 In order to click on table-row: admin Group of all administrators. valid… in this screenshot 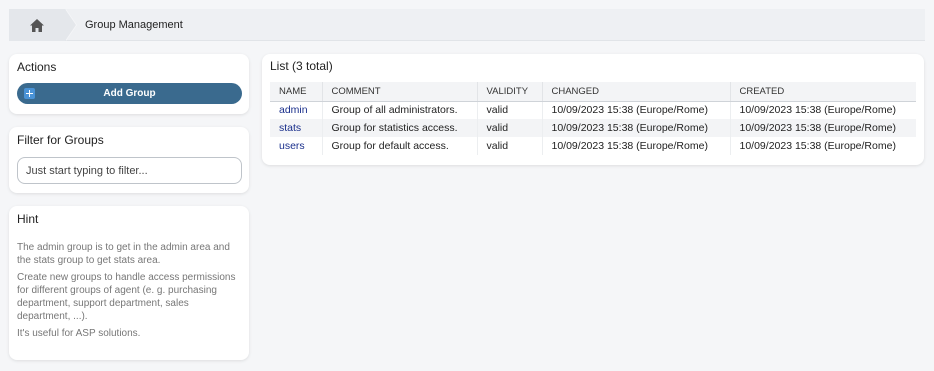, I will do `click(593, 110)`.